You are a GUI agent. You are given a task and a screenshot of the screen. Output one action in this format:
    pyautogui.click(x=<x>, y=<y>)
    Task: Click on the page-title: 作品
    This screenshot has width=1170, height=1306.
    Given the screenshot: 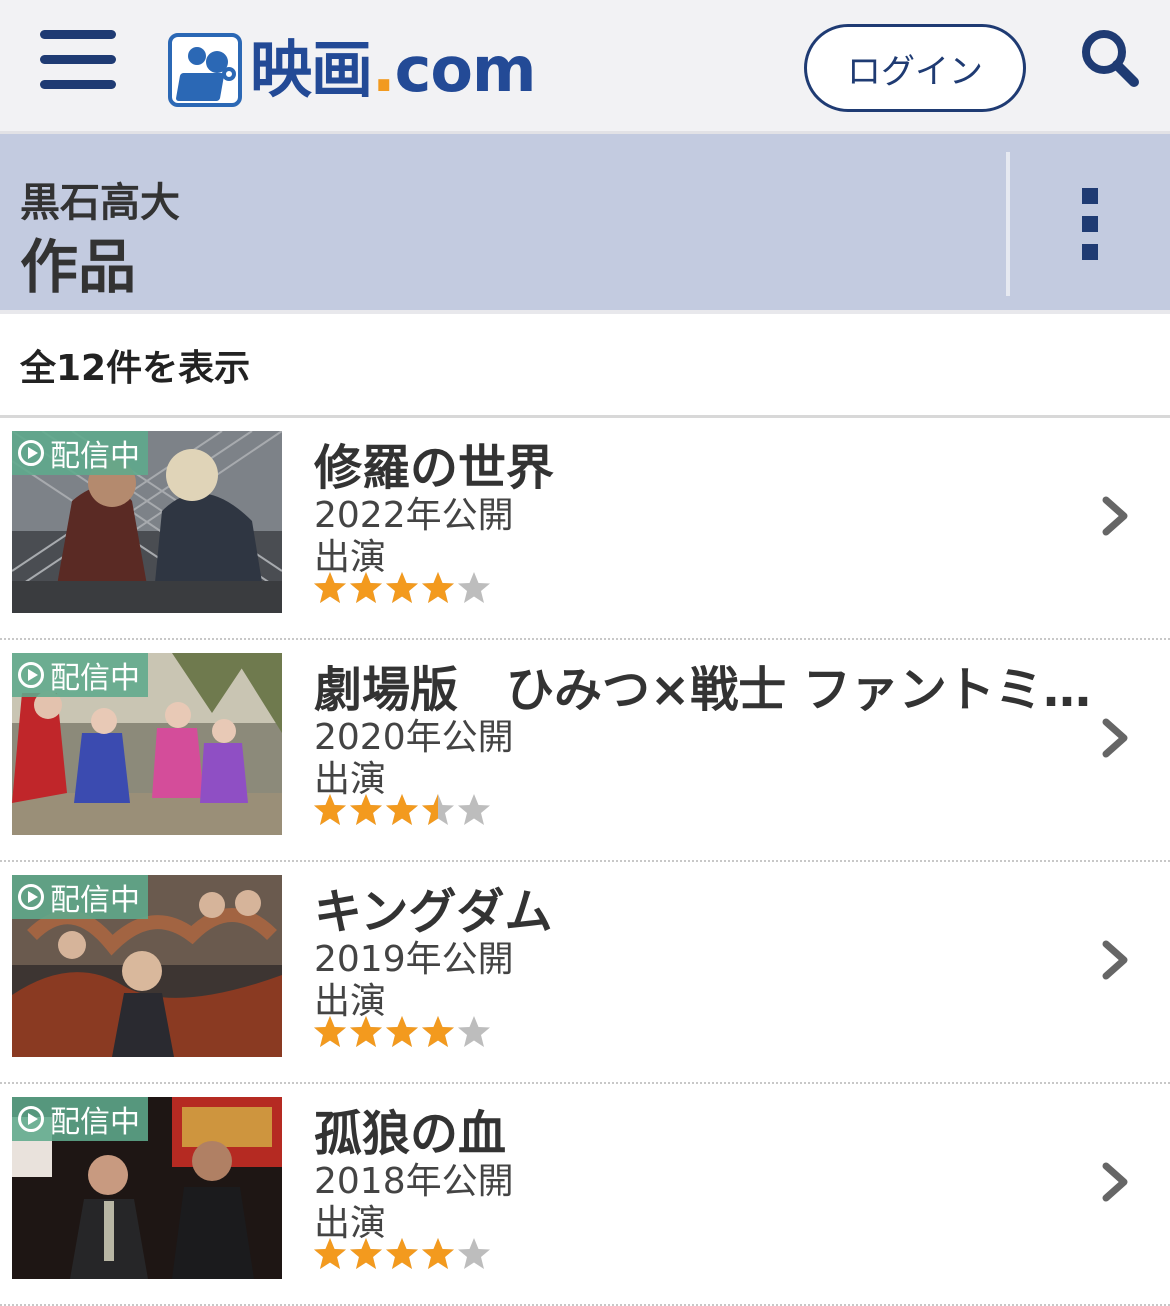 What is the action you would take?
    pyautogui.click(x=78, y=267)
    